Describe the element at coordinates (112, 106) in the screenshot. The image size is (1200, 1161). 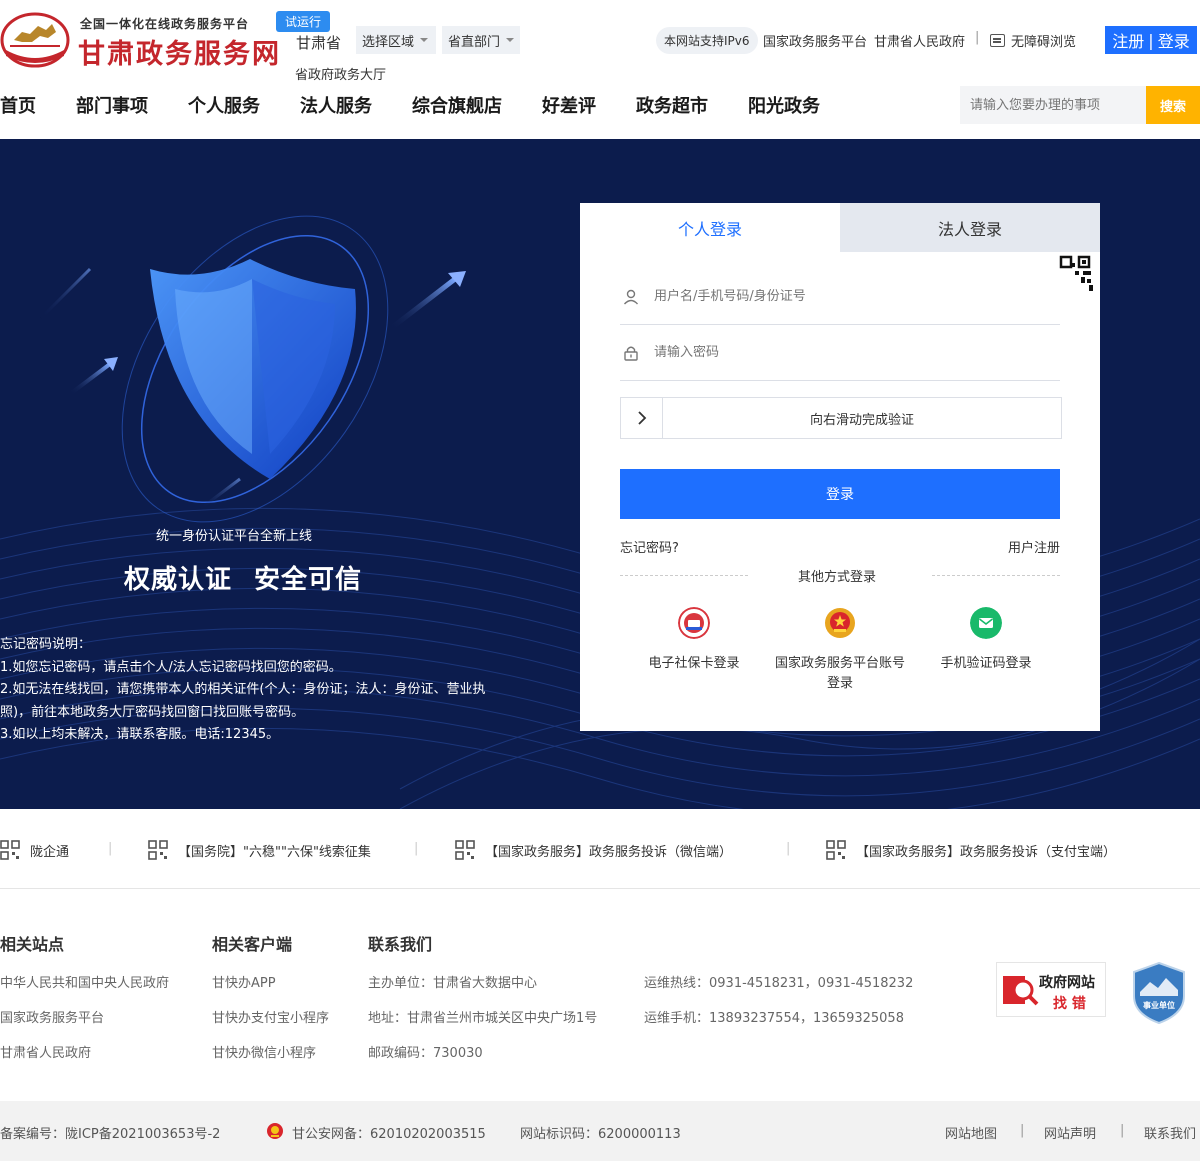
I see `nav-item-dept: 部门事项` at that location.